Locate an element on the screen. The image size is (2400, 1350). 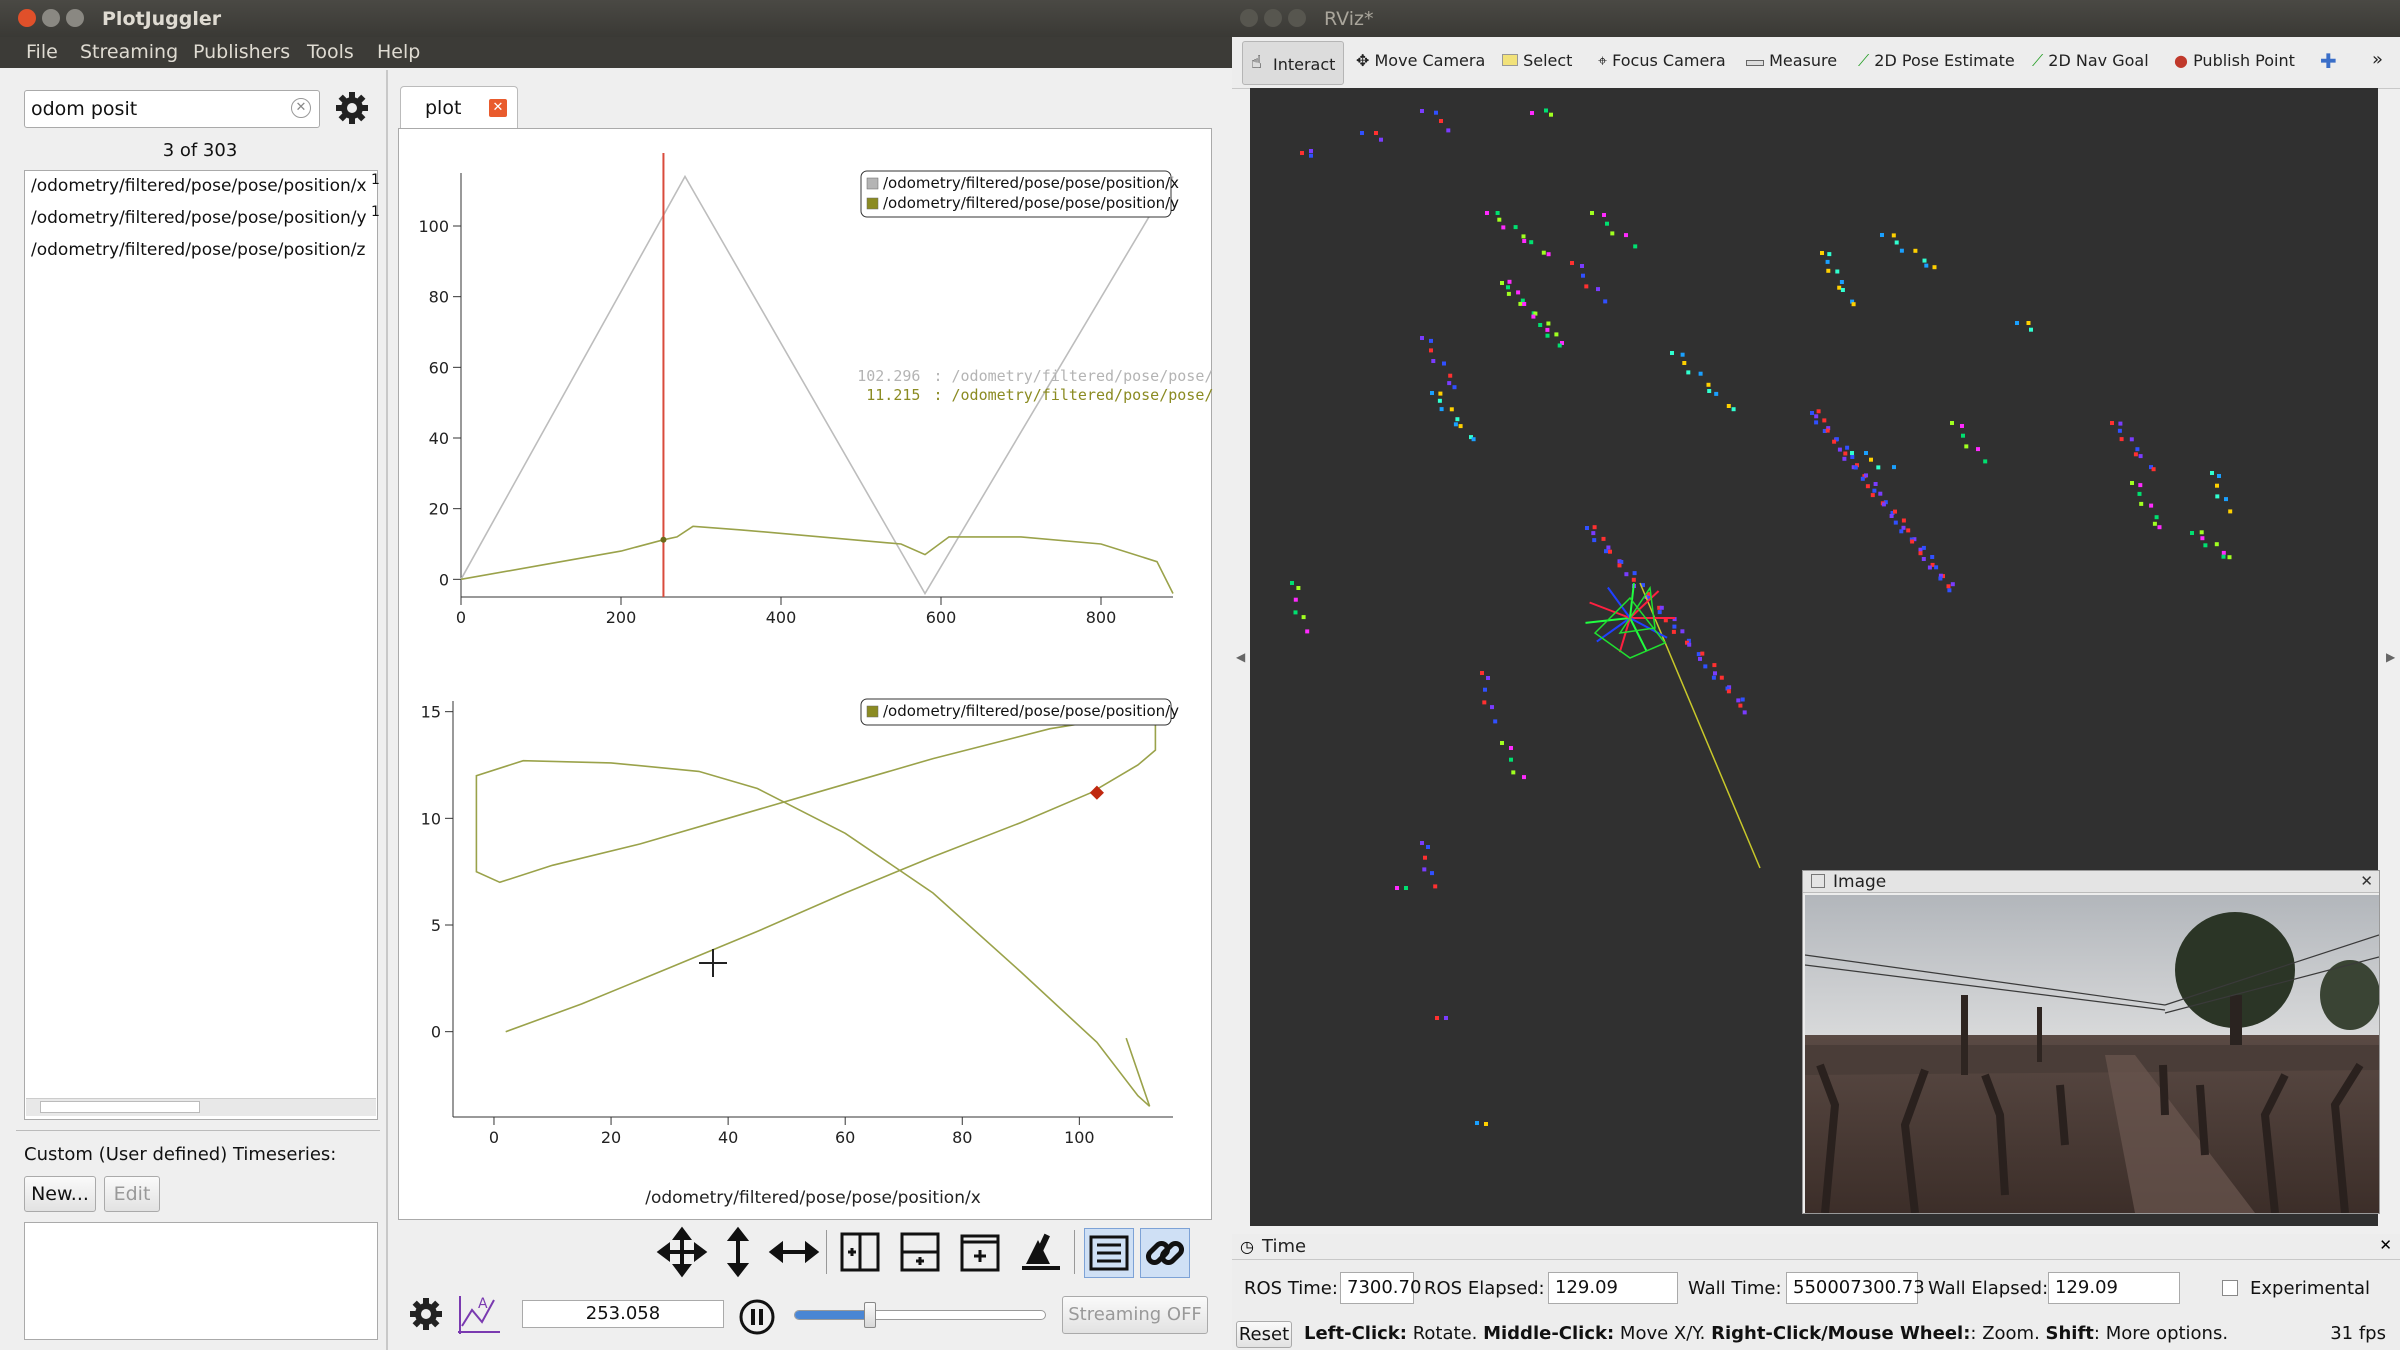
green-arrow-icon: ⟋ is located at coordinates (2038, 60).